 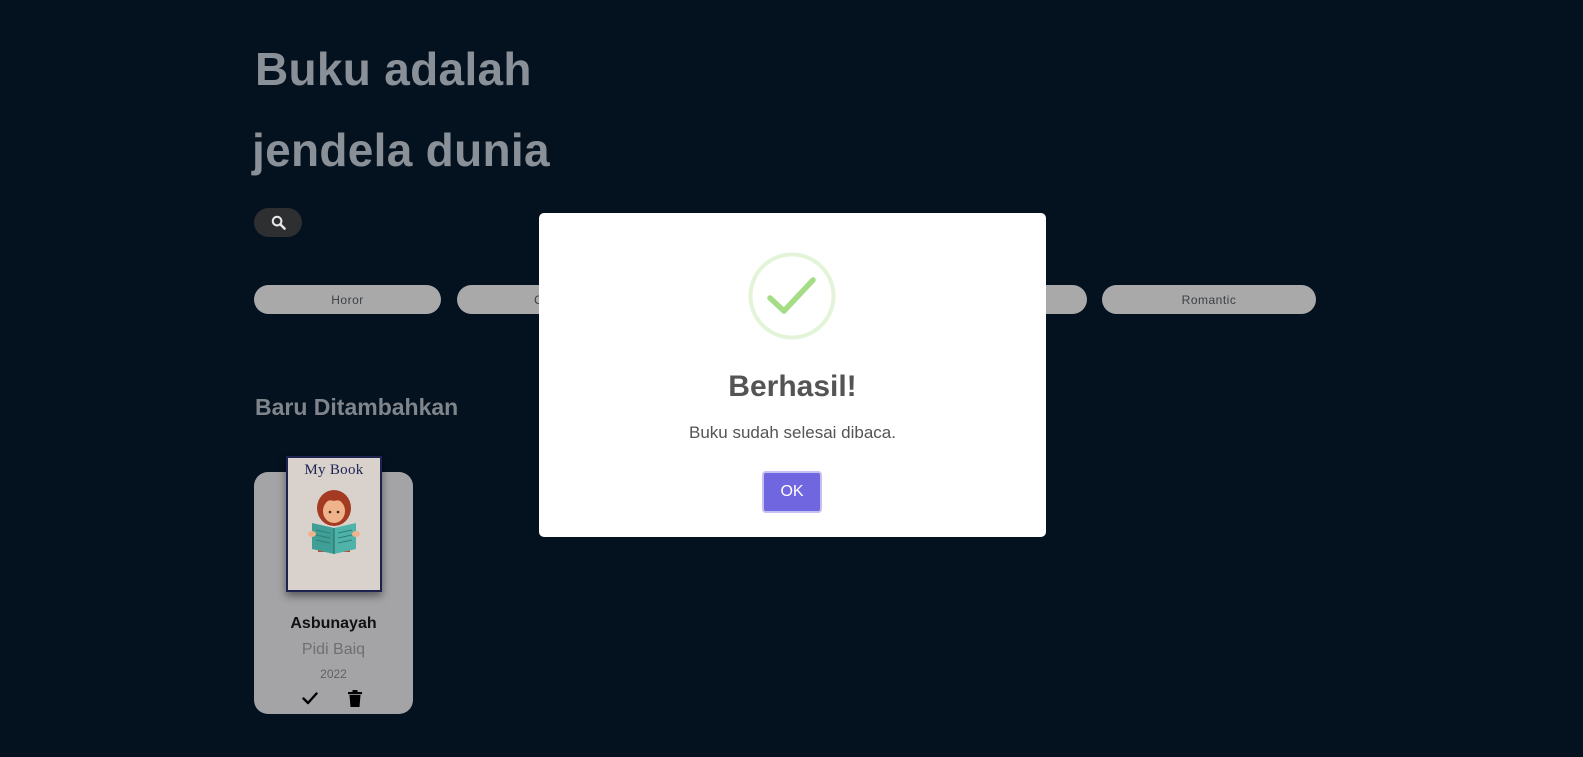 What do you see at coordinates (792, 386) in the screenshot?
I see `dialog-title: Berhasil!` at bounding box center [792, 386].